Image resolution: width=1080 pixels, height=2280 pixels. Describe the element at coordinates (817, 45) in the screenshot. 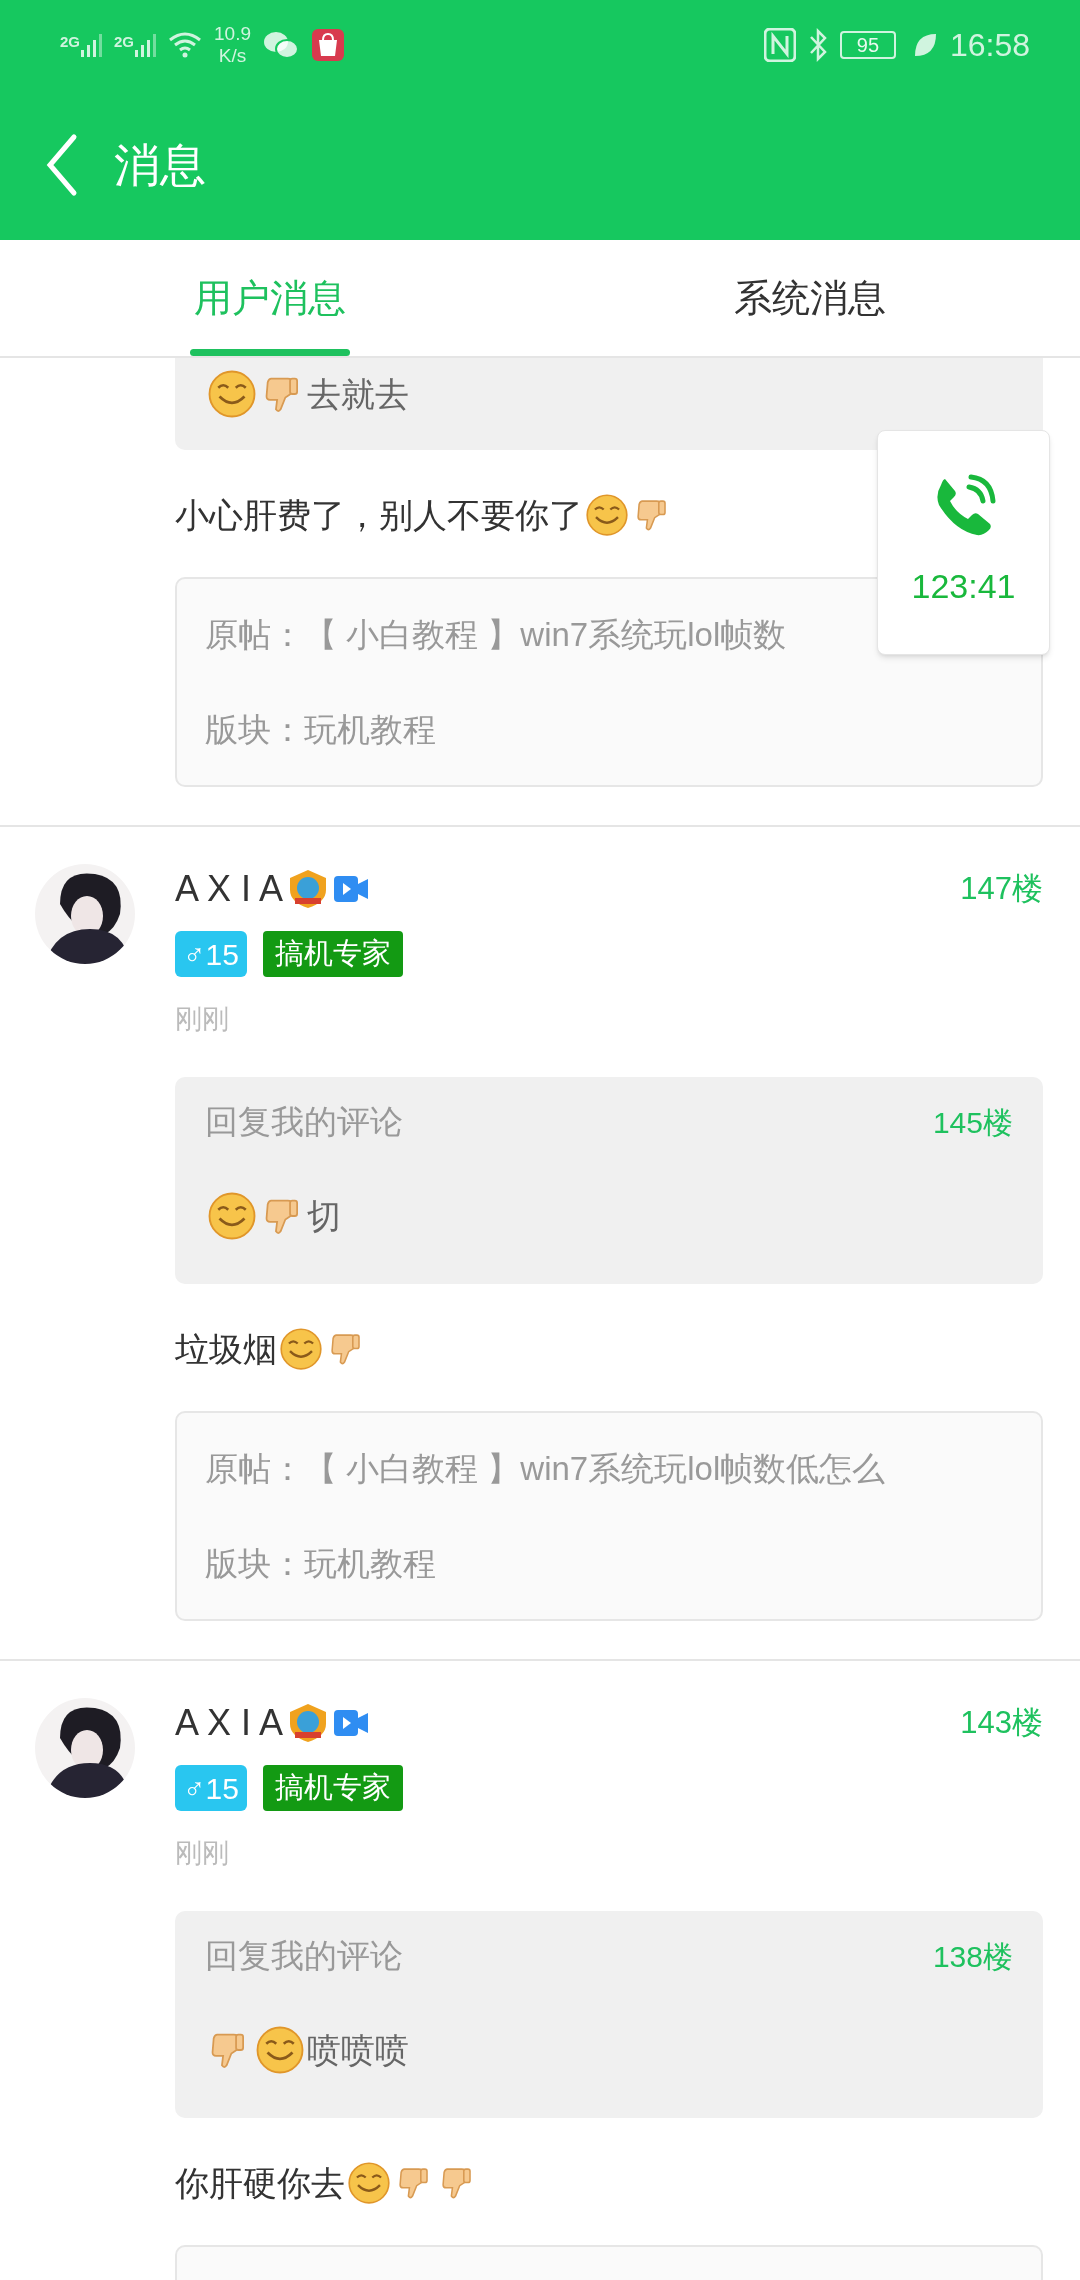

I see `bluetooth-icon` at that location.